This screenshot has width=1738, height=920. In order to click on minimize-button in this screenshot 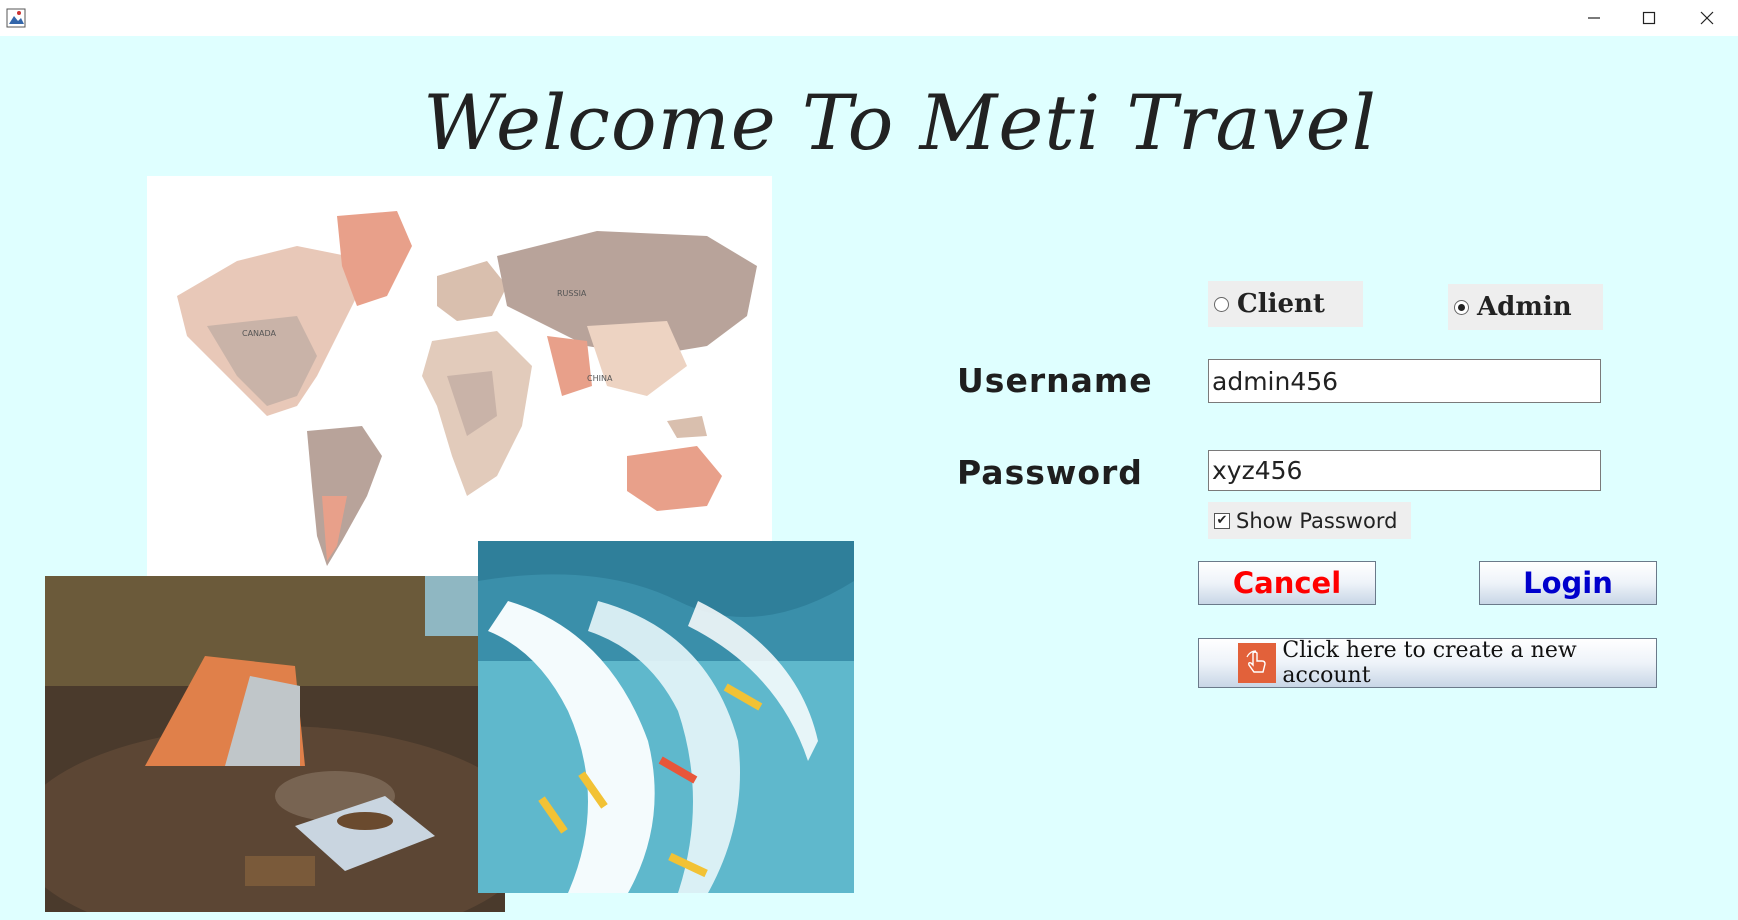, I will do `click(1594, 18)`.